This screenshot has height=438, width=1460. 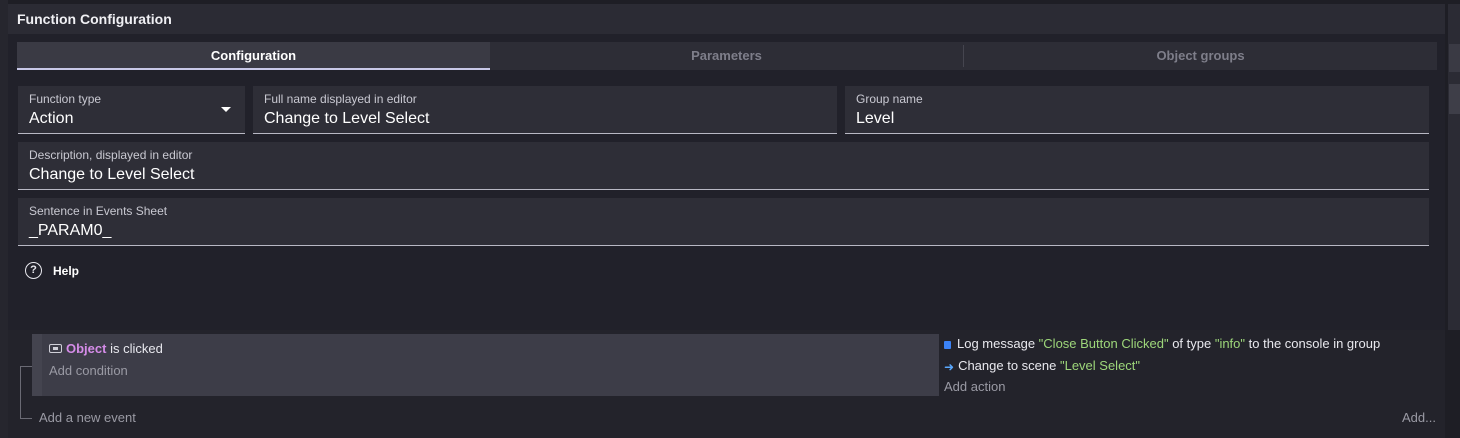 What do you see at coordinates (974, 386) in the screenshot?
I see `add-action-button: Add action` at bounding box center [974, 386].